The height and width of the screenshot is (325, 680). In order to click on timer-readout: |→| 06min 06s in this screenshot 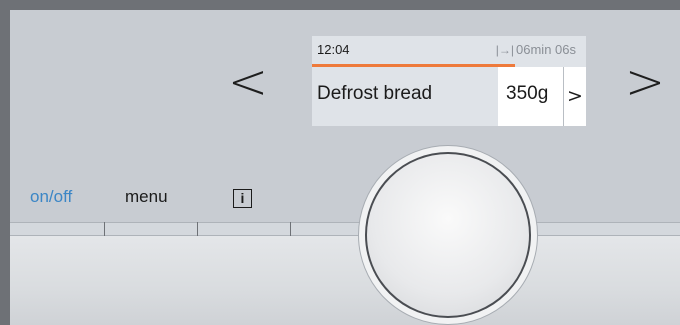, I will do `click(536, 49)`.